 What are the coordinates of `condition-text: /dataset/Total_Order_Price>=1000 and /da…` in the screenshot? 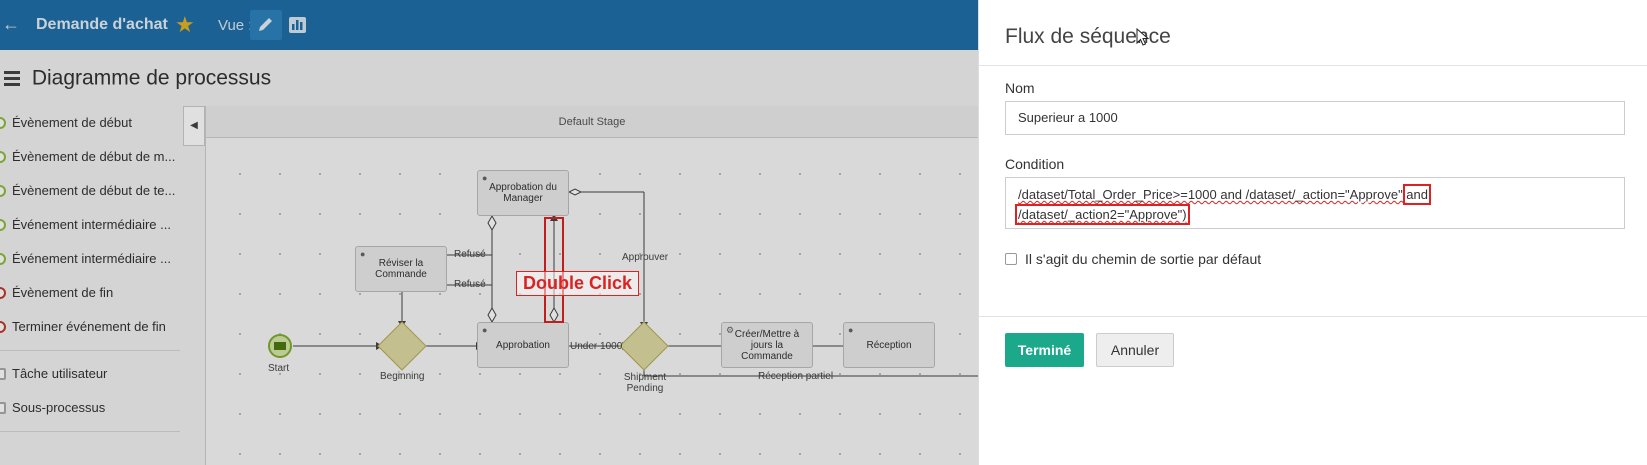 It's located at (1212, 194).